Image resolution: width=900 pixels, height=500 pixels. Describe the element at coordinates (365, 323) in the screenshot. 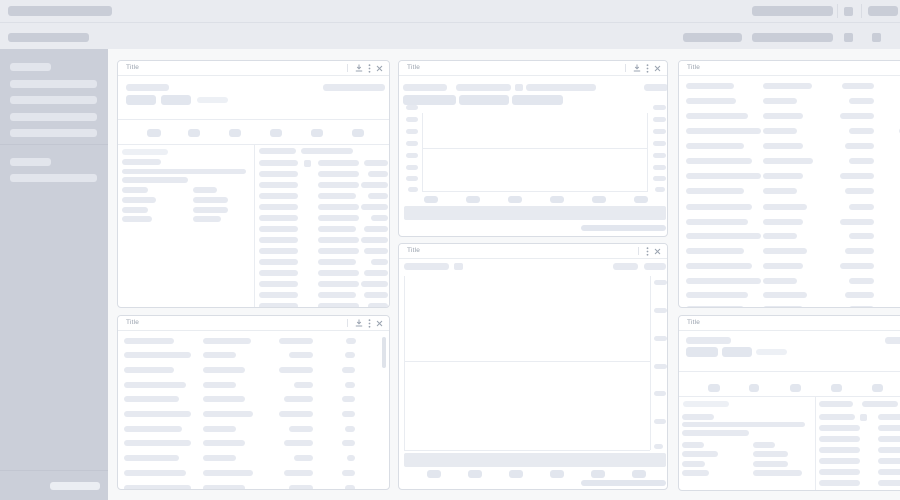

I see `panel-actions` at that location.